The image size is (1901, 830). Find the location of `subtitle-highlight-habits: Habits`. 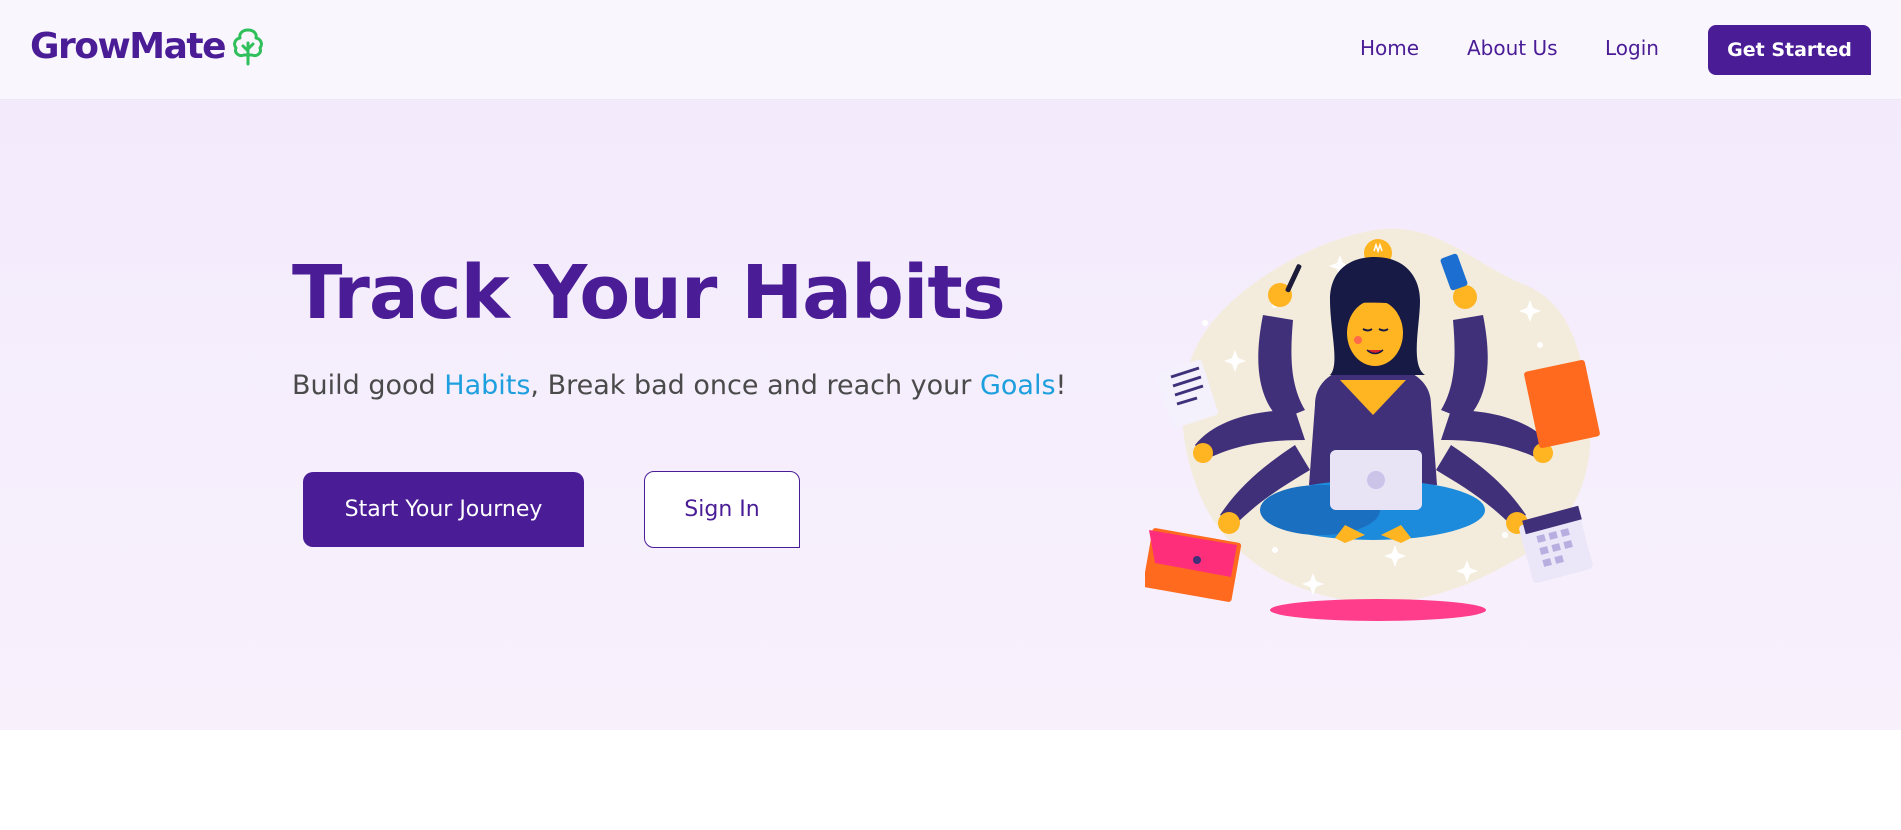

subtitle-highlight-habits: Habits is located at coordinates (487, 385).